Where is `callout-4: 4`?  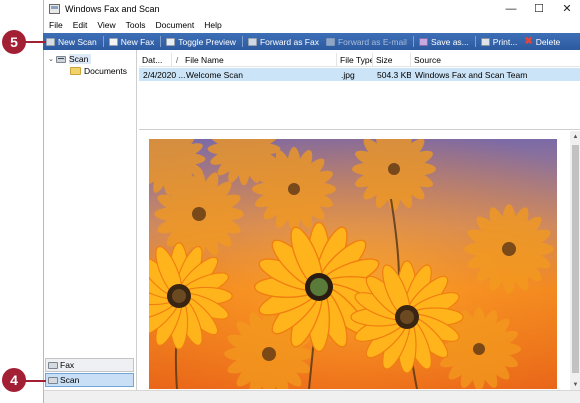 callout-4: 4 is located at coordinates (14, 380).